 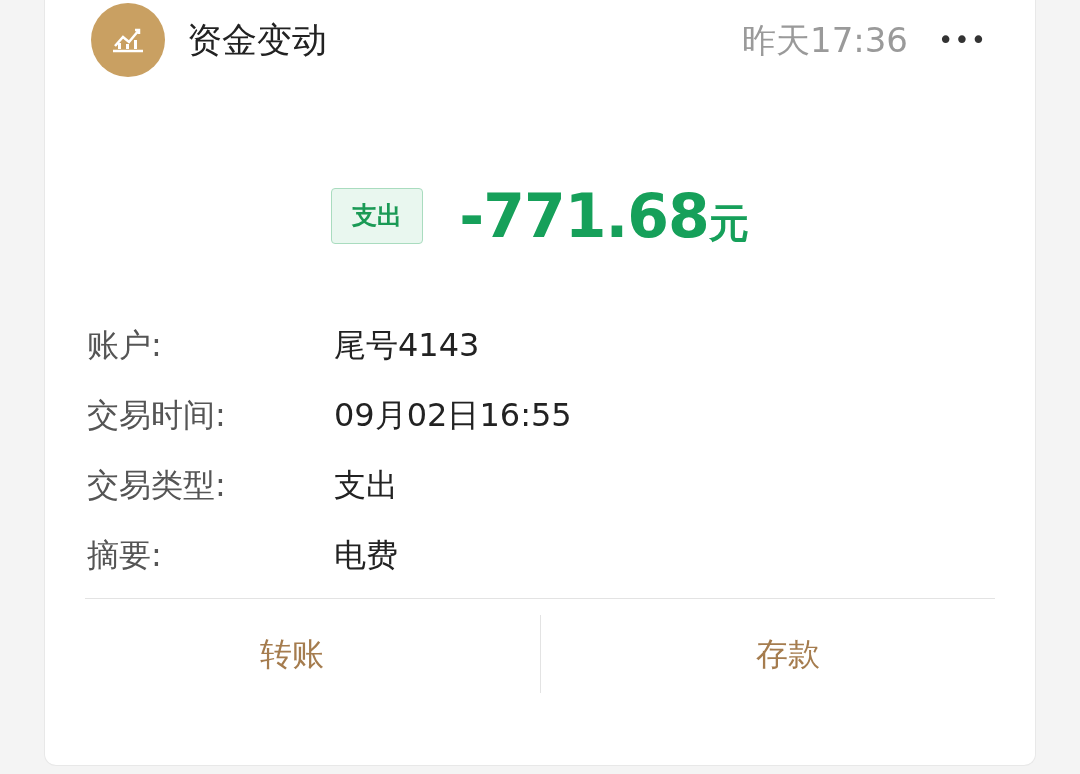 I want to click on action-button: 转账, so click(x=292, y=654).